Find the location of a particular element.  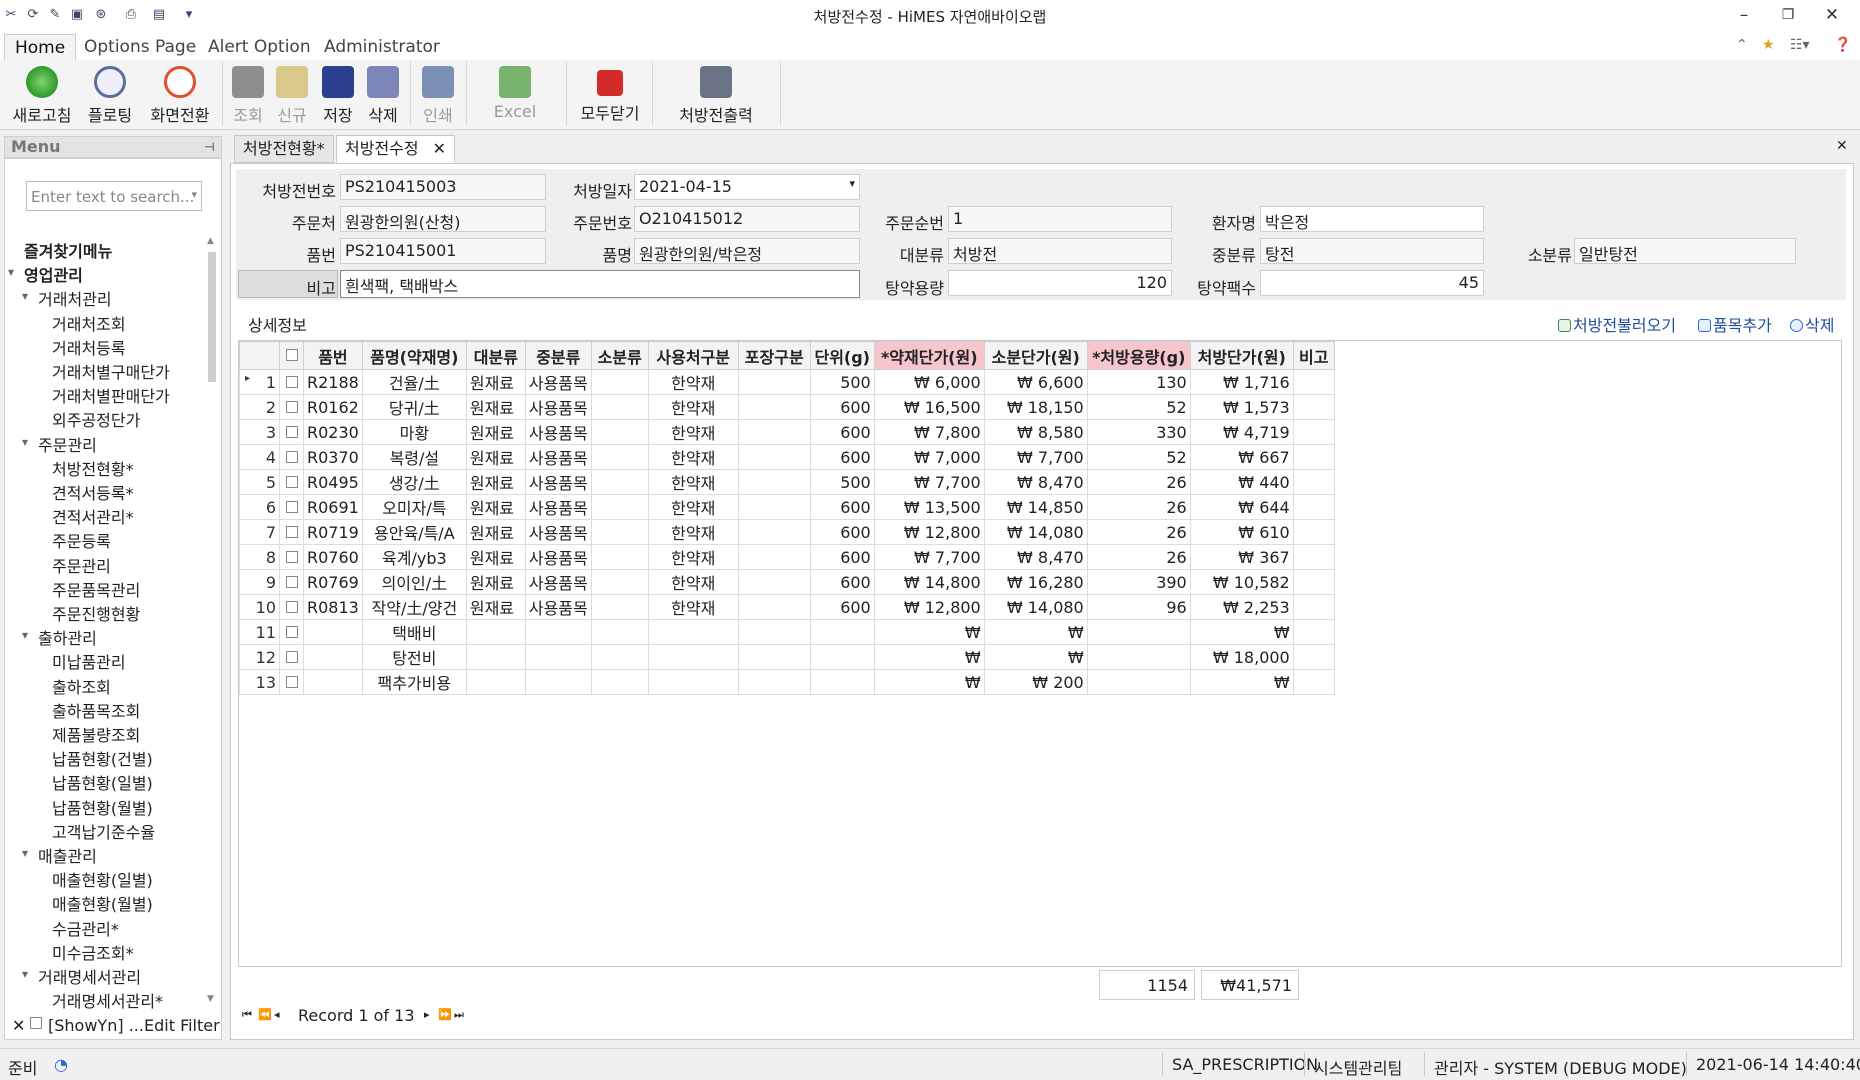

print-prescription-button: 처방전출력 is located at coordinates (716, 95).